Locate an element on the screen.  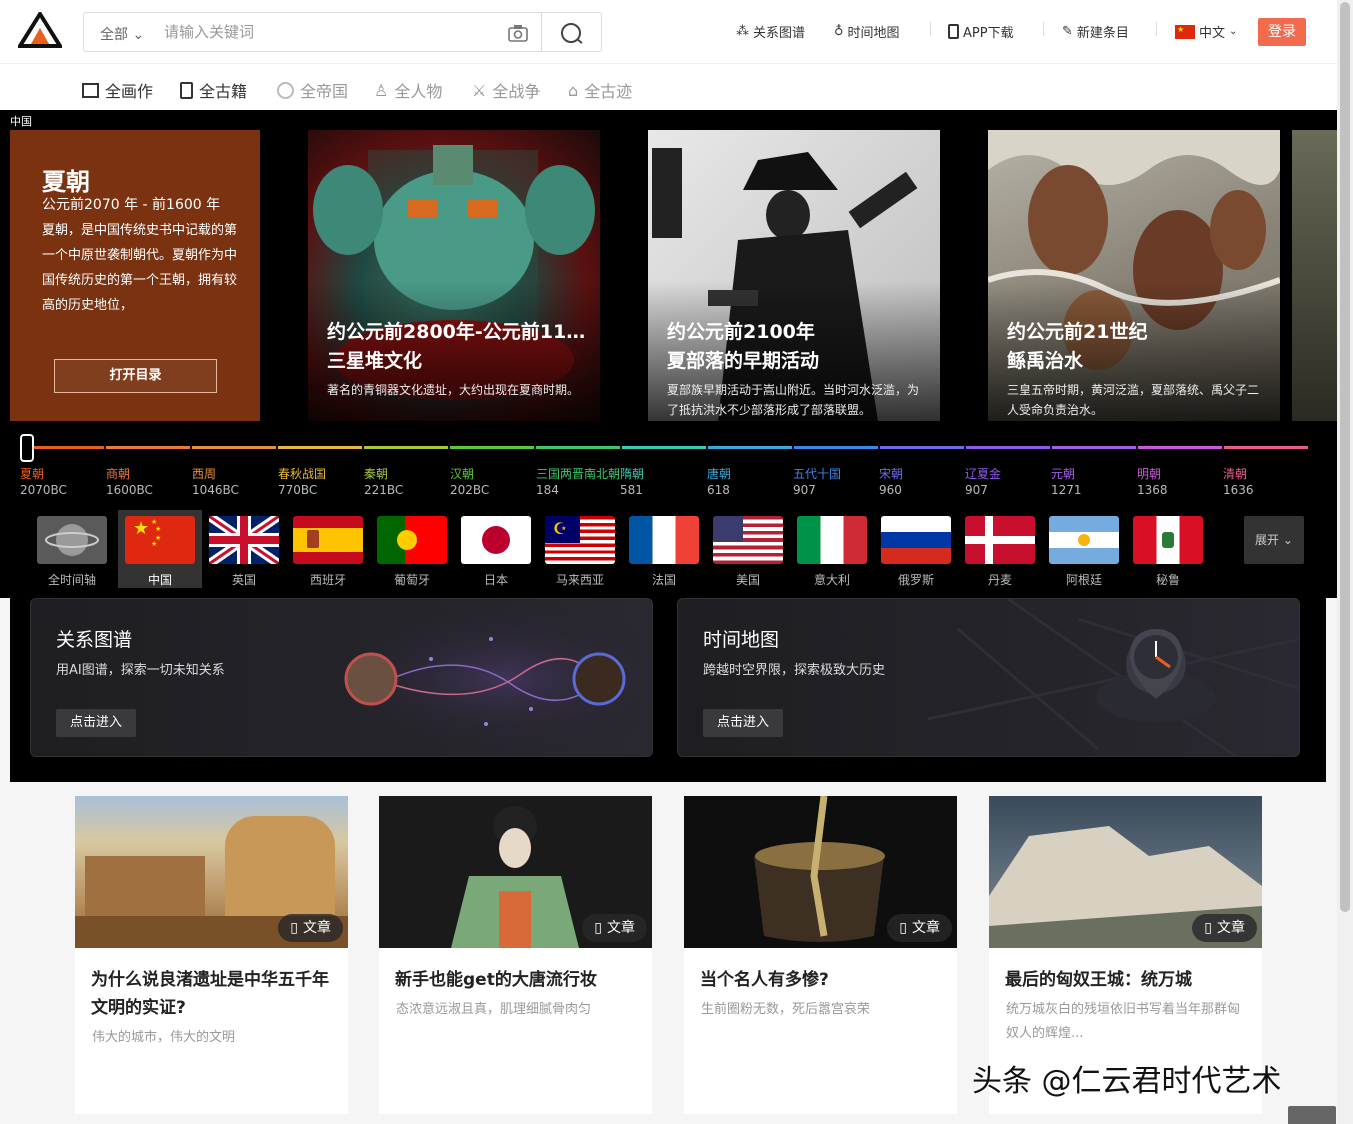
badge-label: 文章 is located at coordinates (926, 928).